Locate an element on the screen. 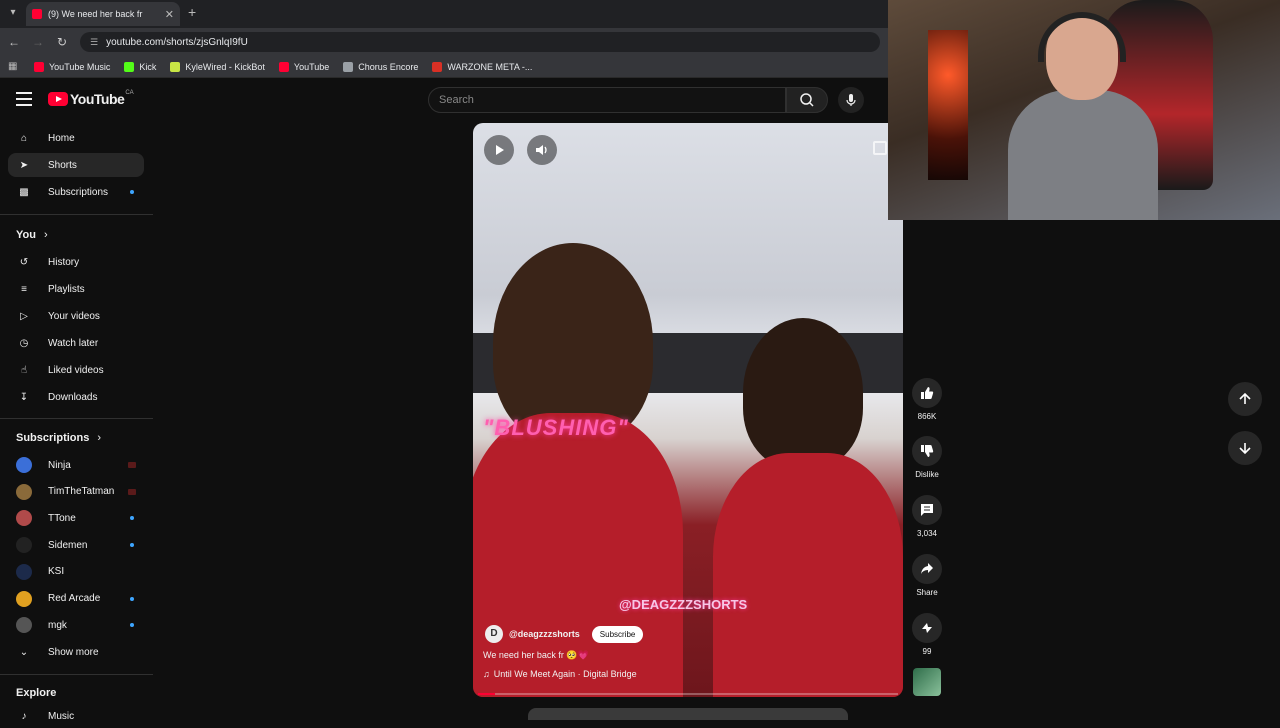  dislike-button: Dislike is located at coordinates (927, 457).